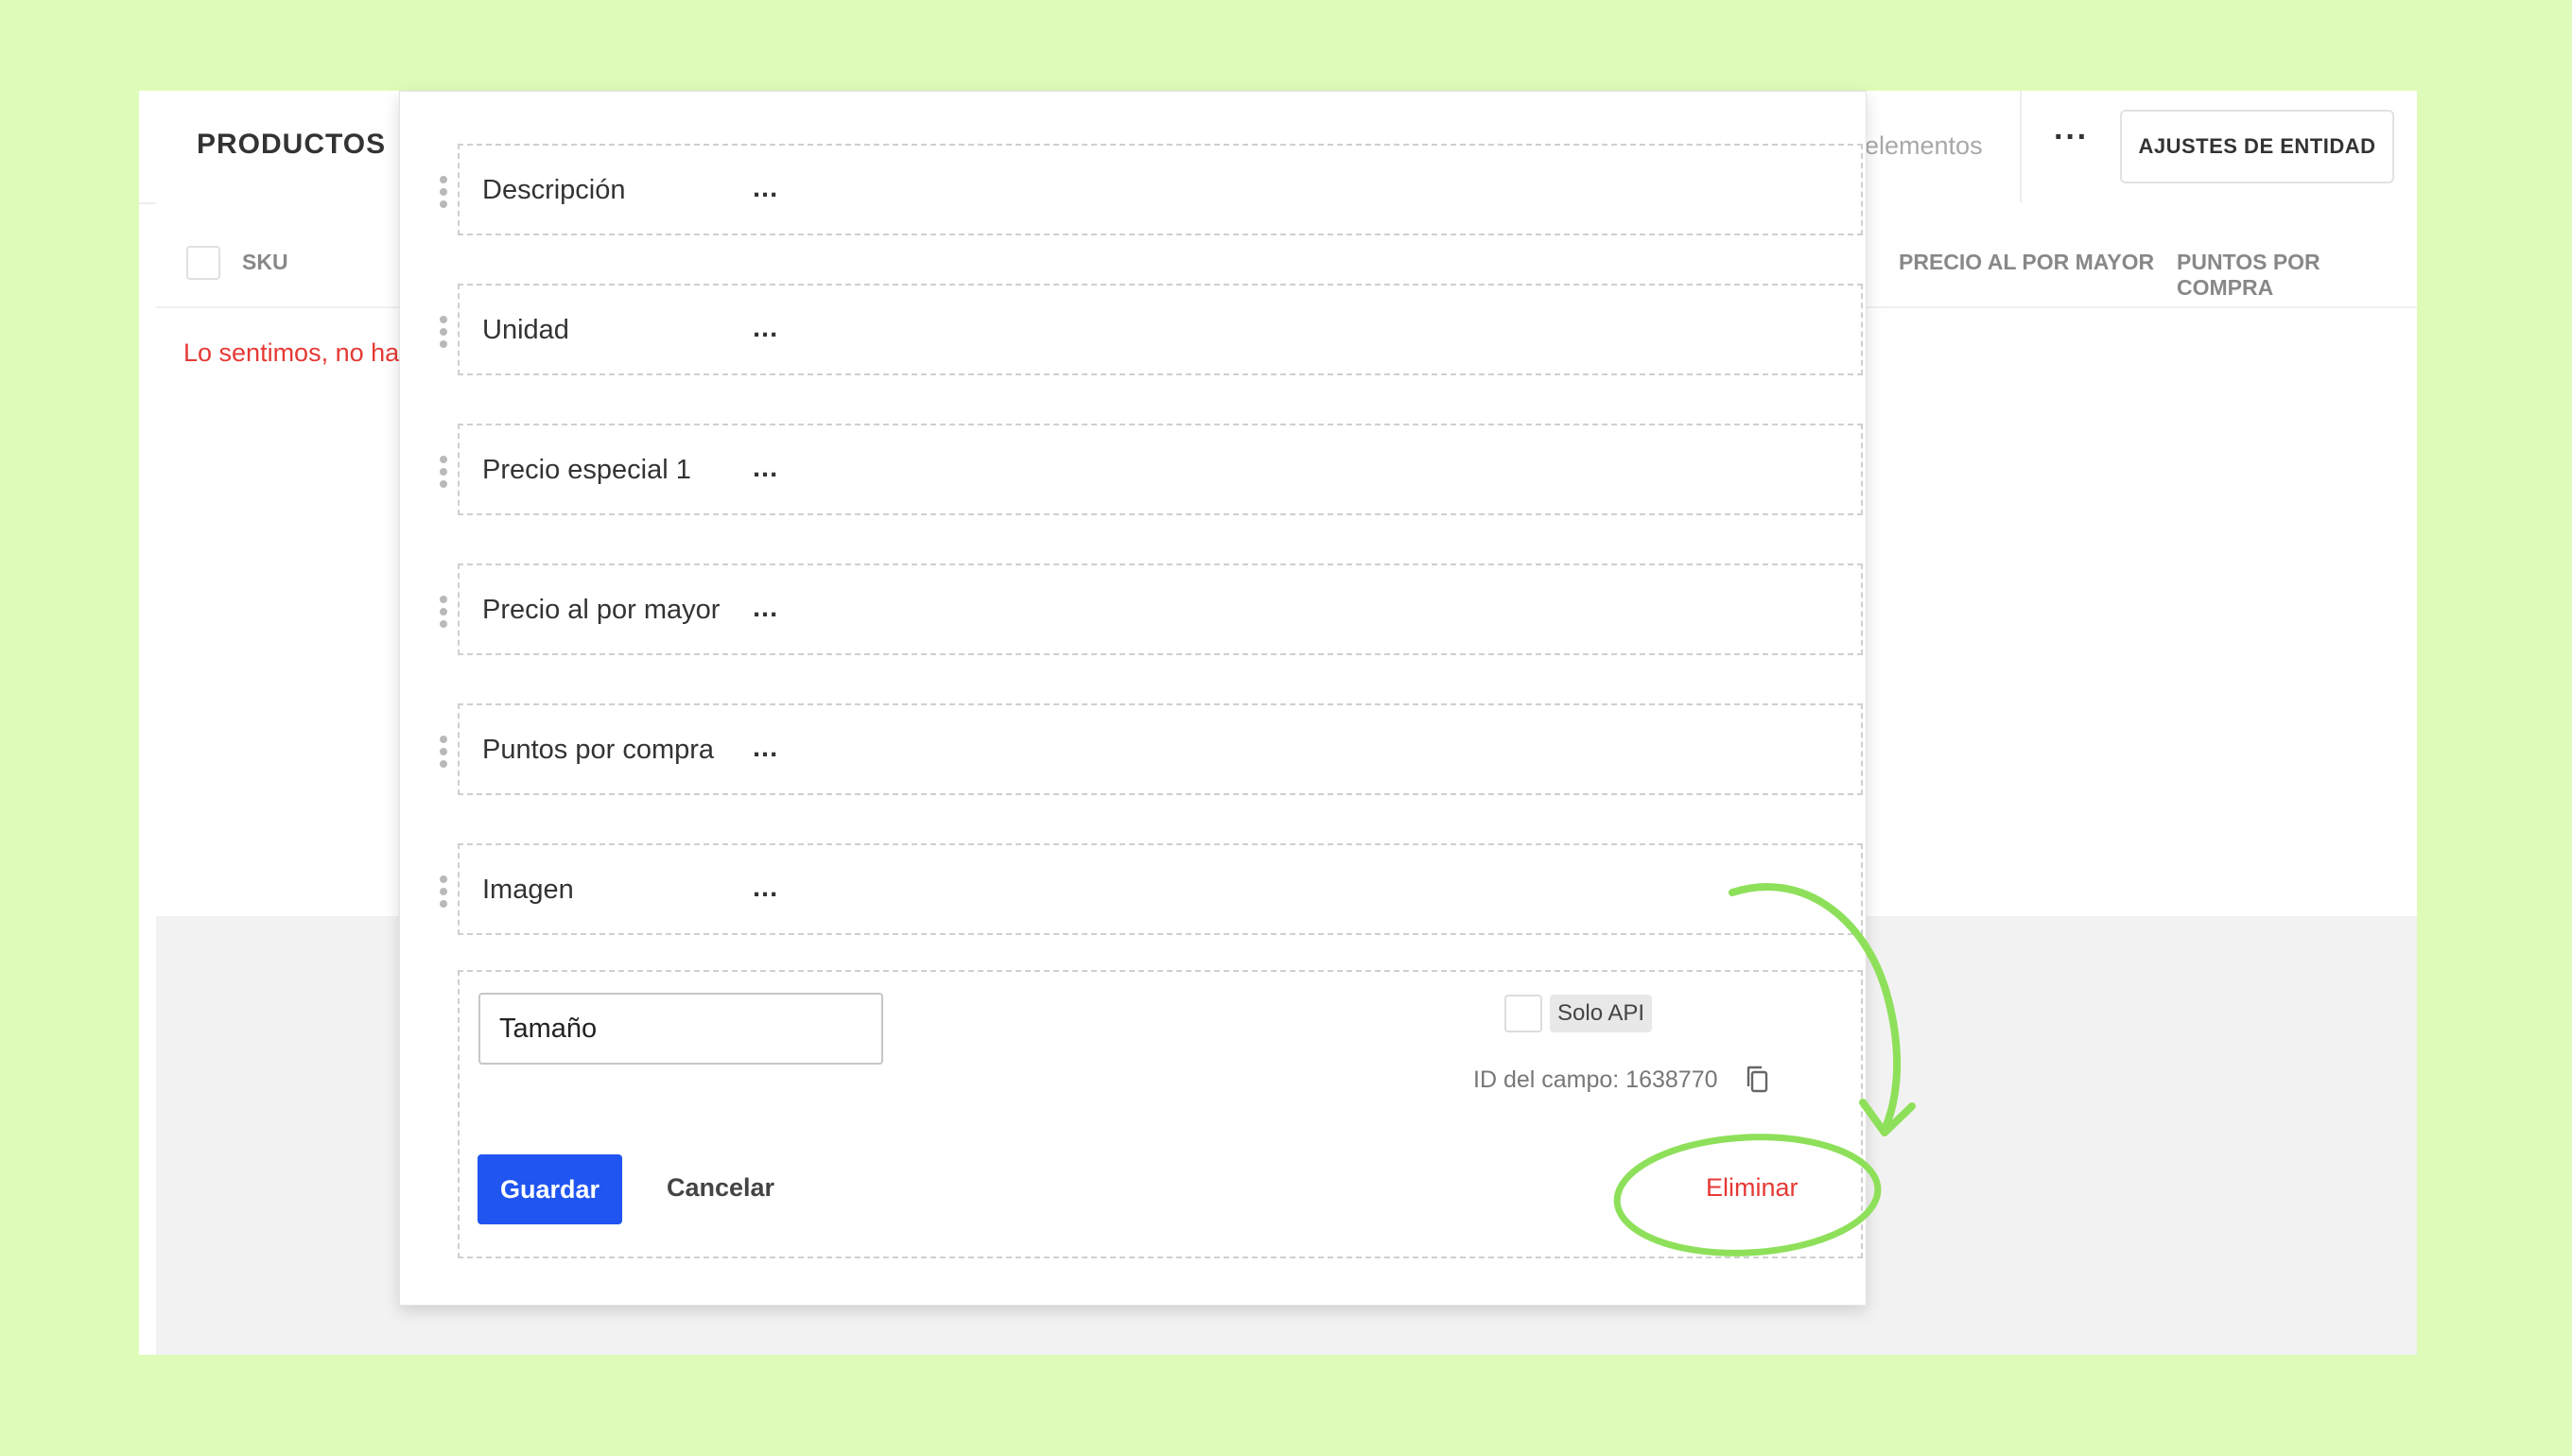 The width and height of the screenshot is (2572, 1456). What do you see at coordinates (554, 190) in the screenshot?
I see `field-name: Descripción` at bounding box center [554, 190].